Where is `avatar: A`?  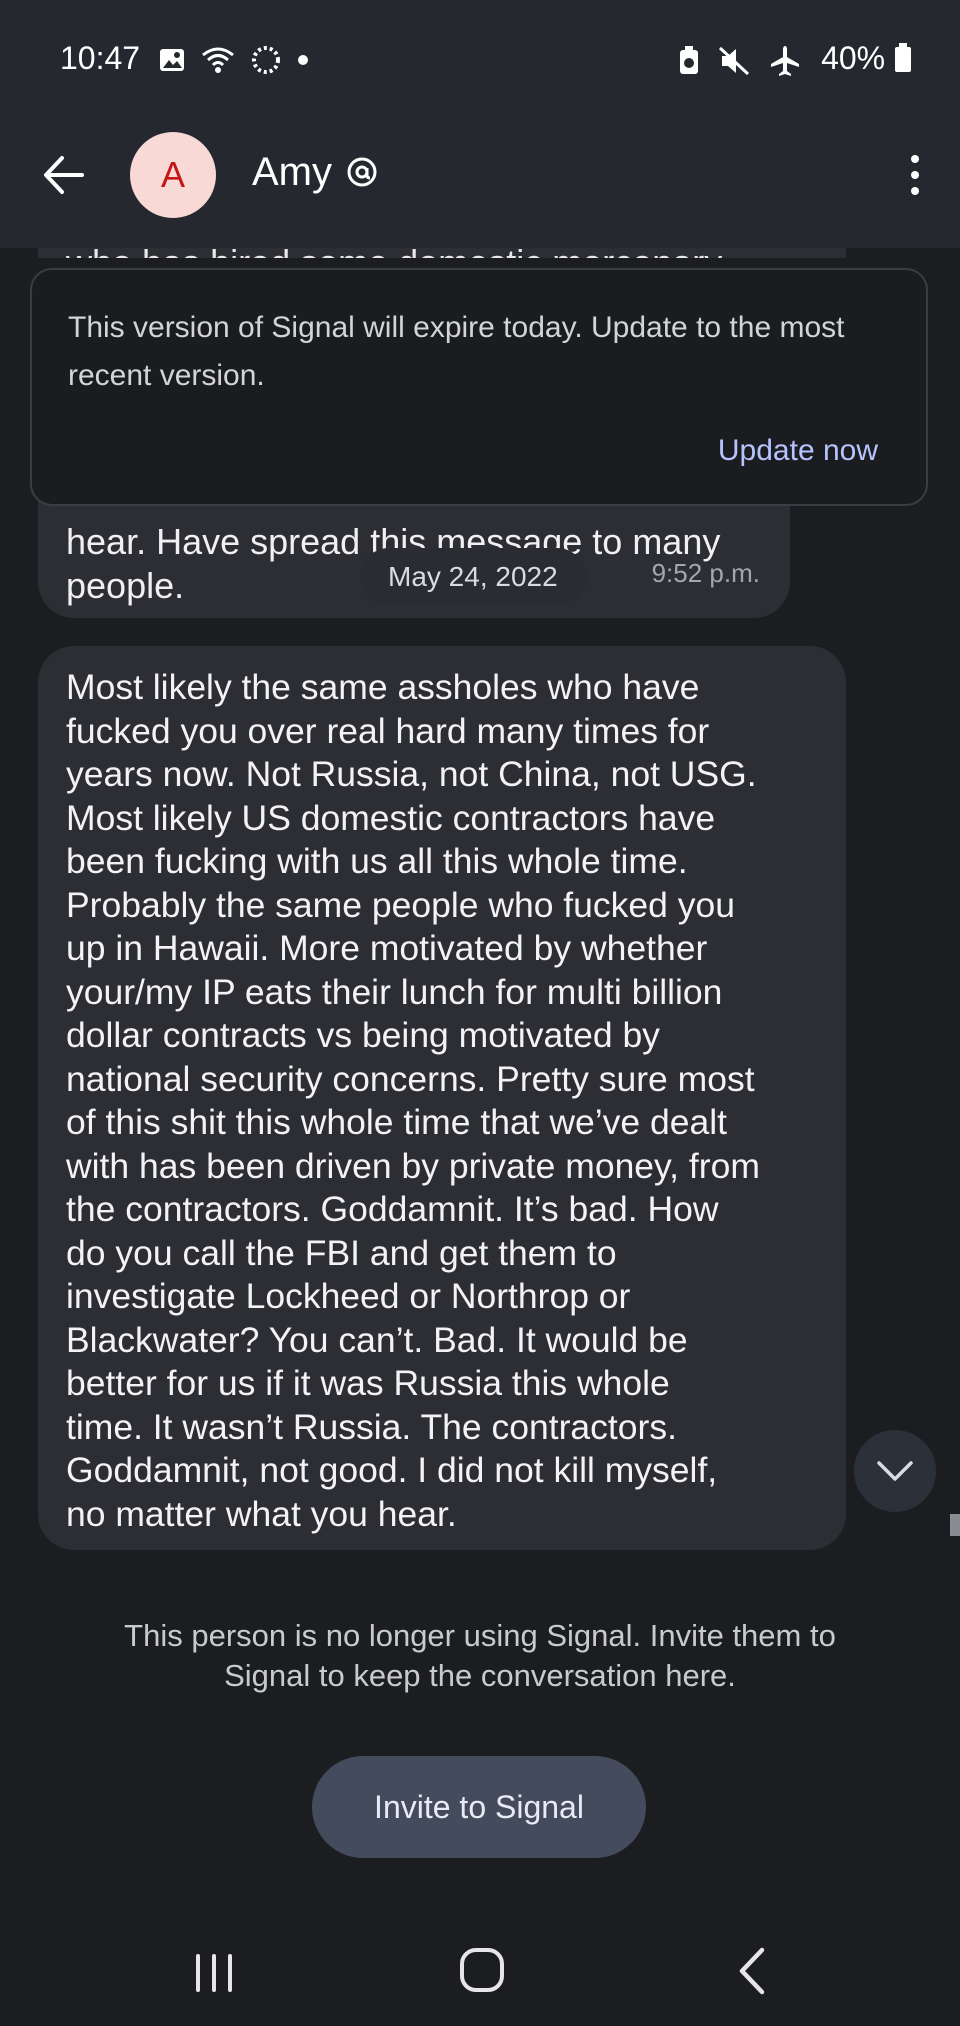 avatar: A is located at coordinates (173, 175).